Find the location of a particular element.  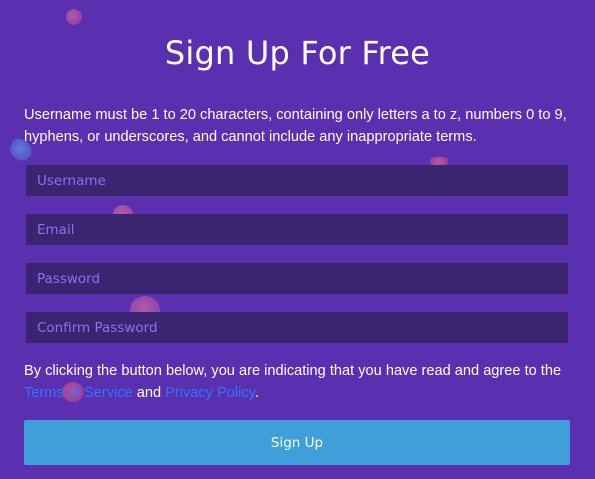

confirm-password-input is located at coordinates (297, 327).